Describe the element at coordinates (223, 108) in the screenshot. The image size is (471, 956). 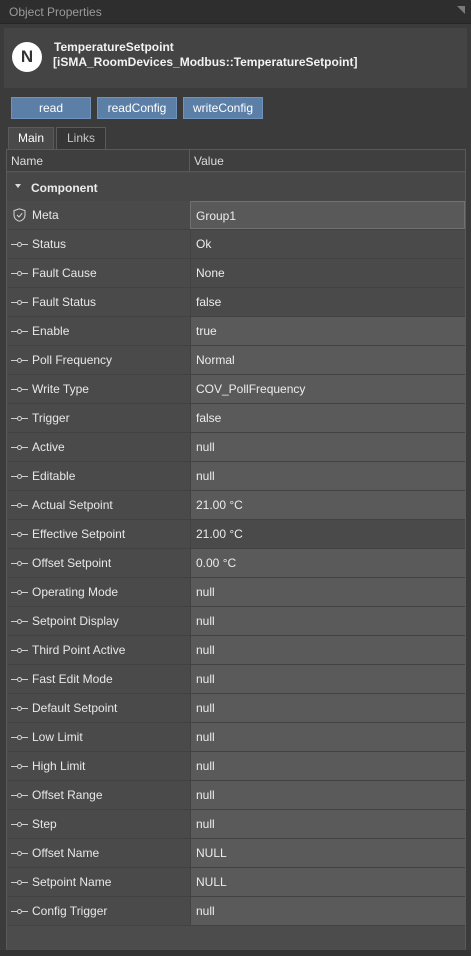
I see `write-config-button: writeConfig` at that location.